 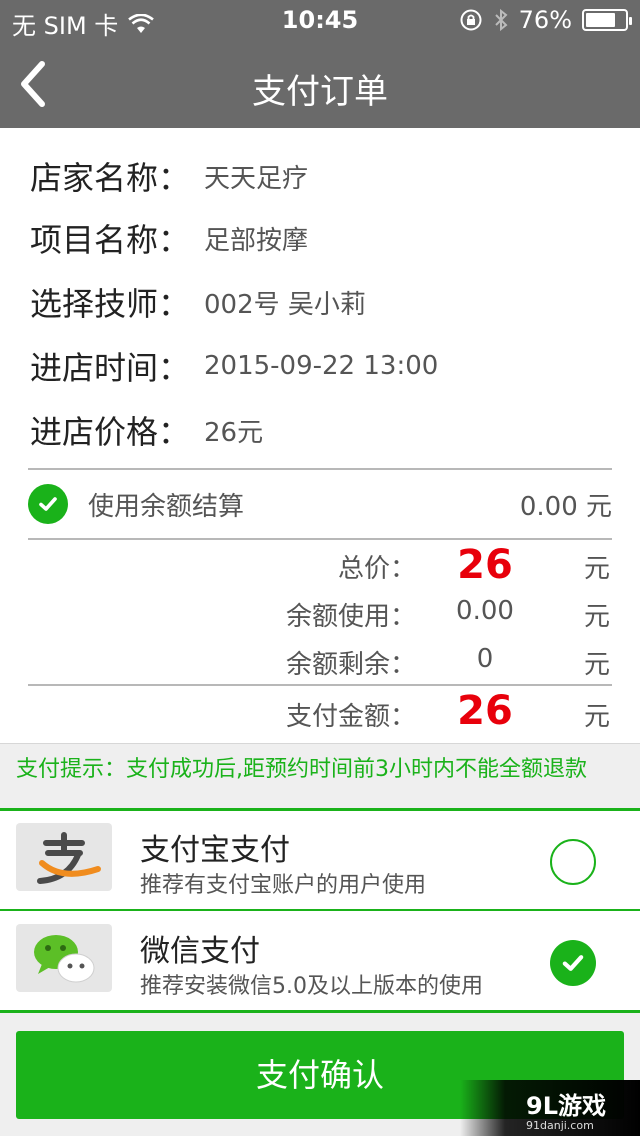 I want to click on summary-used: 余额使用： 0.00 元, so click(x=320, y=616).